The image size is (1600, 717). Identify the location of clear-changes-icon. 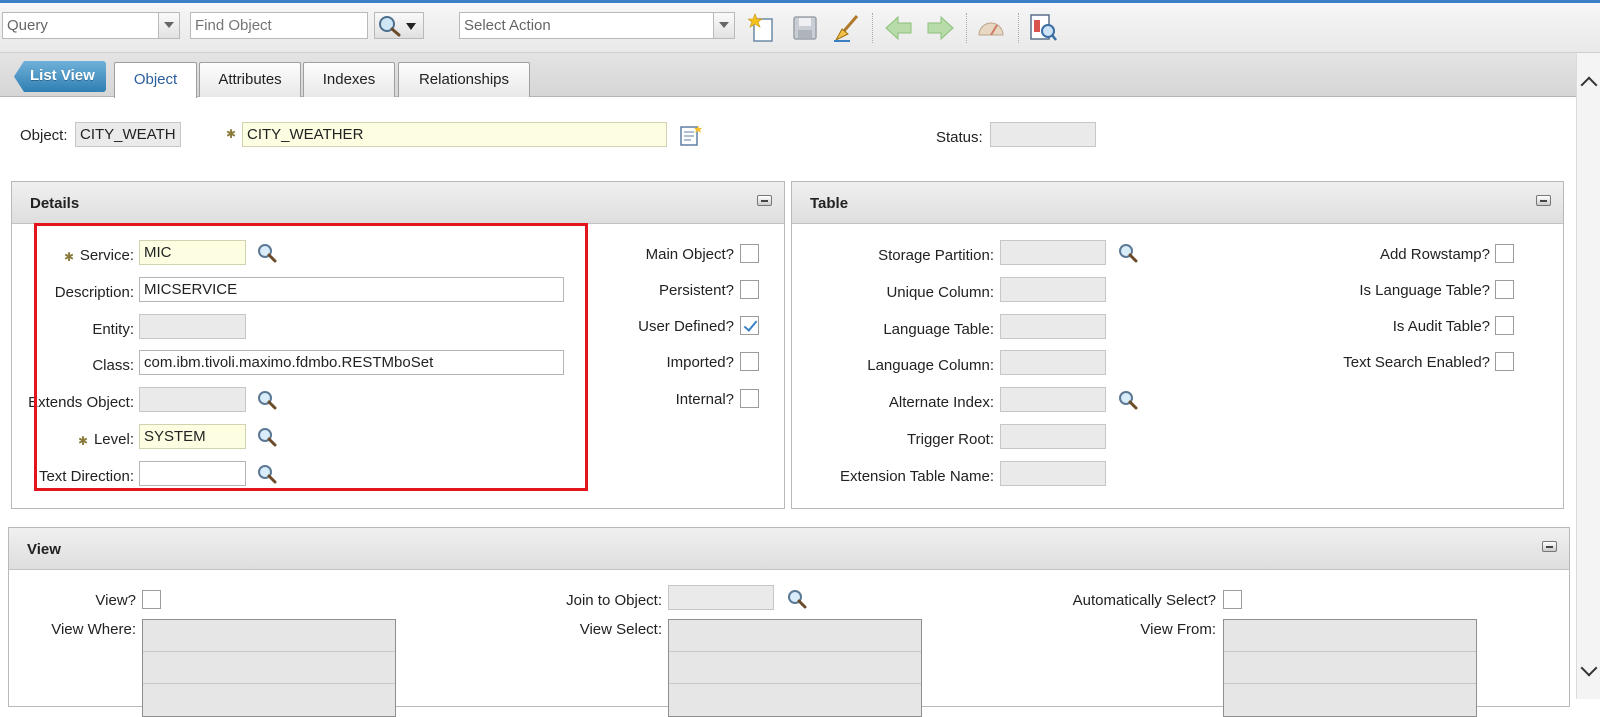
(847, 28).